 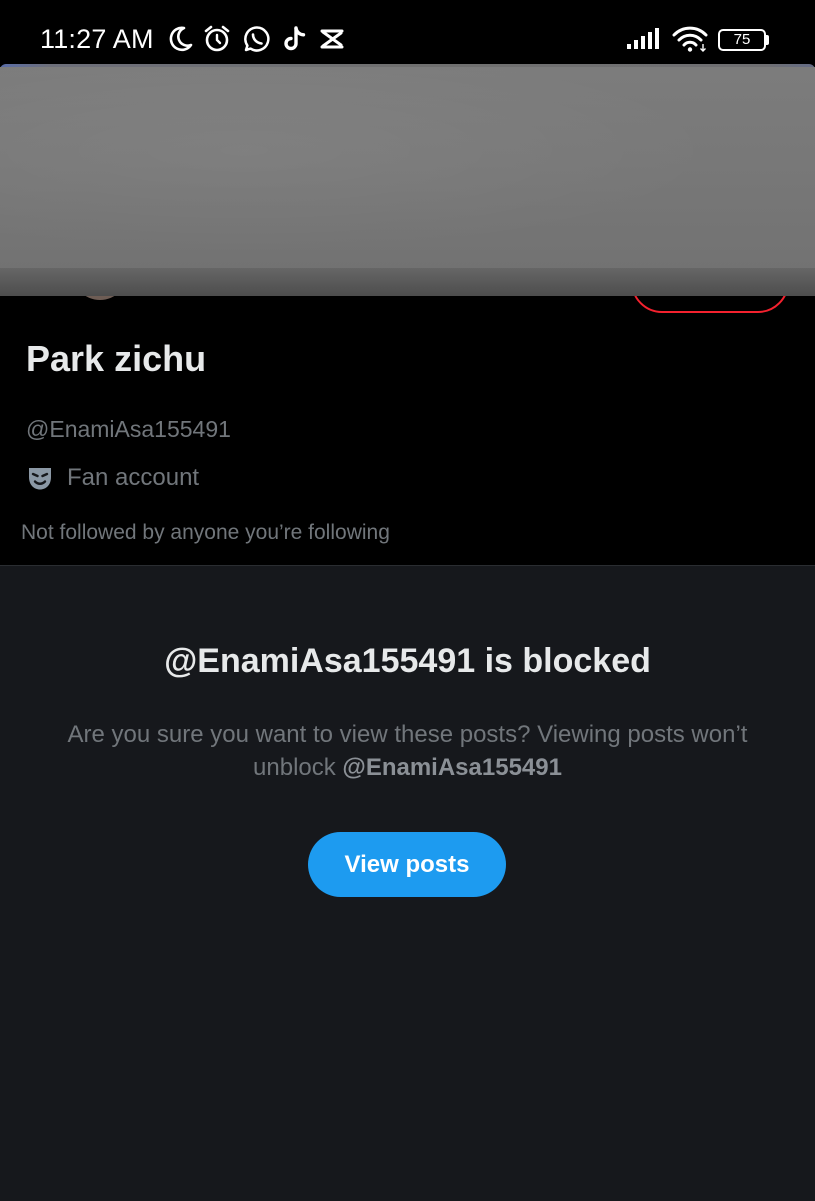 I want to click on cellular-signal-icon, so click(x=643, y=38).